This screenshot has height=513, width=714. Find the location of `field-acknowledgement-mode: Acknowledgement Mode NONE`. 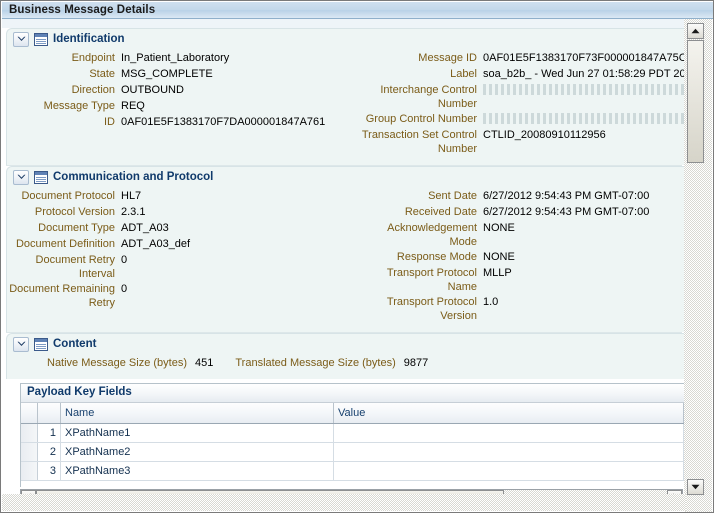

field-acknowledgement-mode: Acknowledgement Mode NONE is located at coordinates (522, 235).